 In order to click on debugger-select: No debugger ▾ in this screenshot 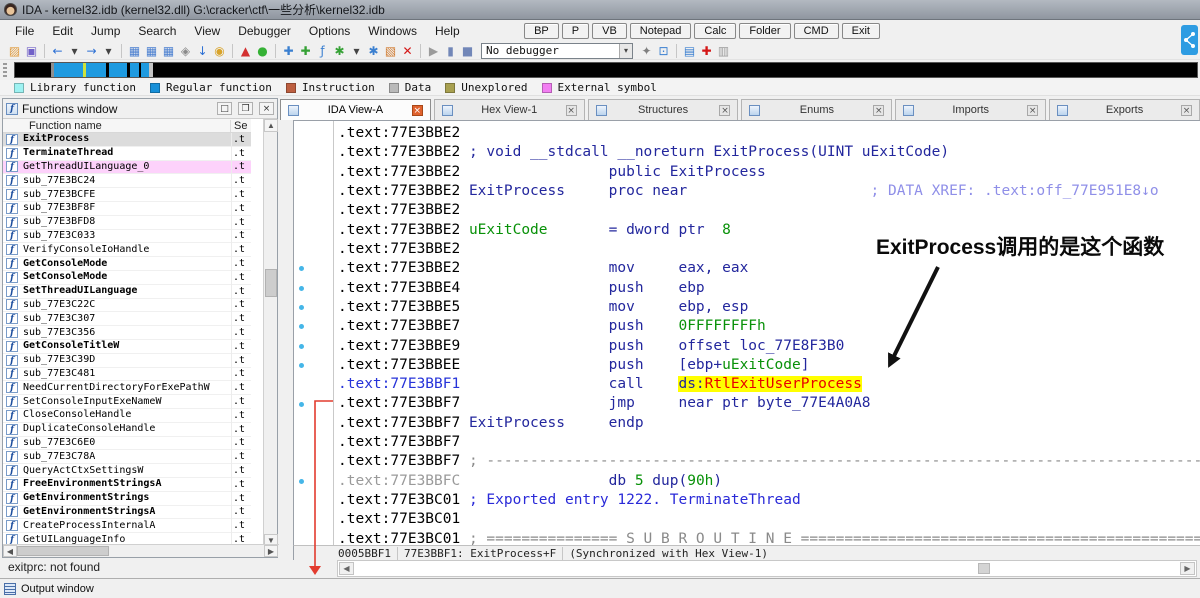, I will do `click(557, 50)`.